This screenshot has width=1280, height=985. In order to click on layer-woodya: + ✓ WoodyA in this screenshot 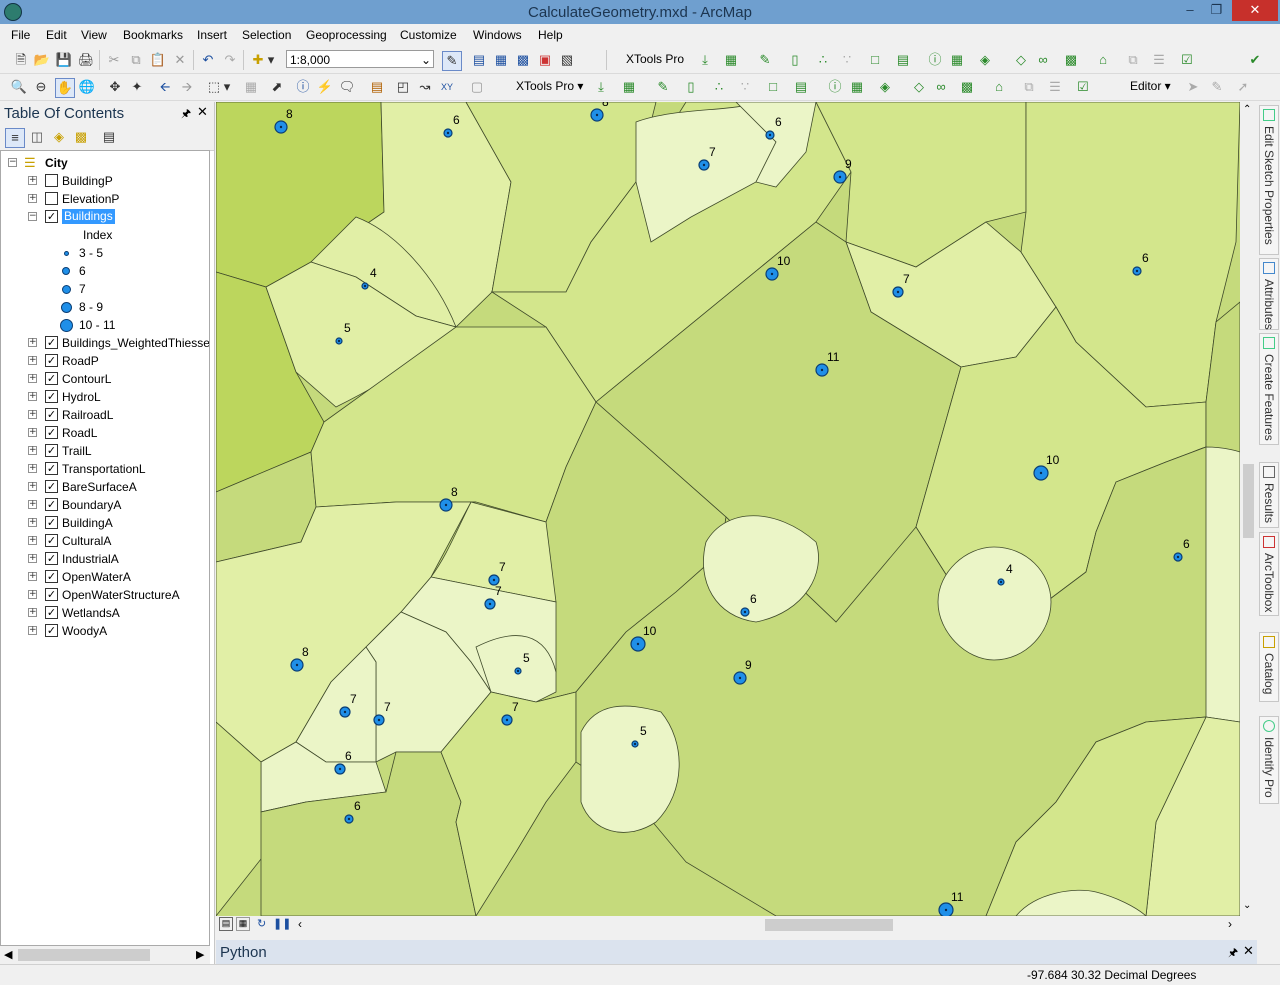, I will do `click(105, 631)`.